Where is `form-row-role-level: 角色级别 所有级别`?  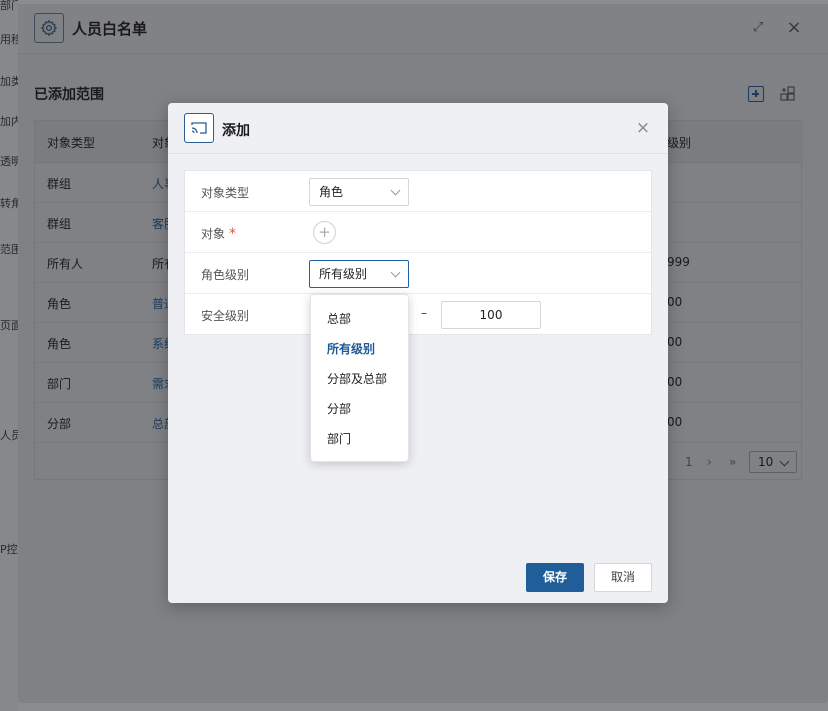 form-row-role-level: 角色级别 所有级别 is located at coordinates (418, 273).